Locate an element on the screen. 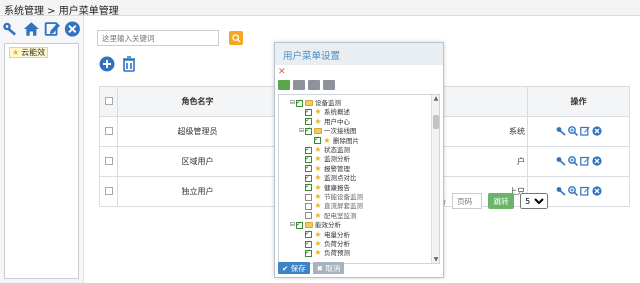 This screenshot has width=640, height=283. grid-icon is located at coordinates (299, 85).